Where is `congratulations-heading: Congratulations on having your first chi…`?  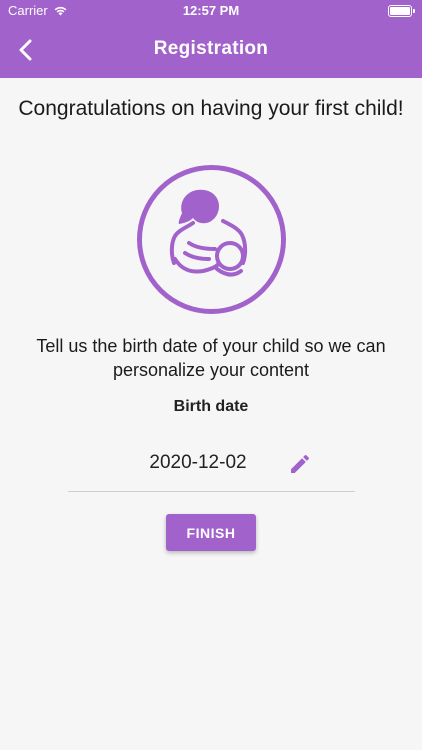
congratulations-heading: Congratulations on having your first chi… is located at coordinates (211, 108).